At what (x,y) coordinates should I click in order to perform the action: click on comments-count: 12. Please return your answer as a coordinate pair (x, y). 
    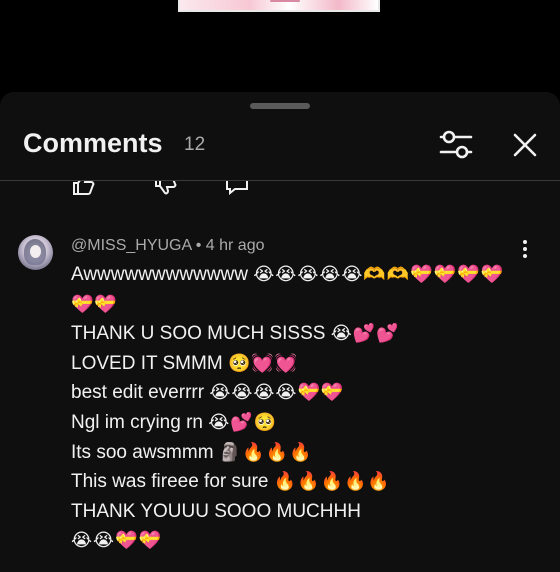
    Looking at the image, I should click on (195, 144).